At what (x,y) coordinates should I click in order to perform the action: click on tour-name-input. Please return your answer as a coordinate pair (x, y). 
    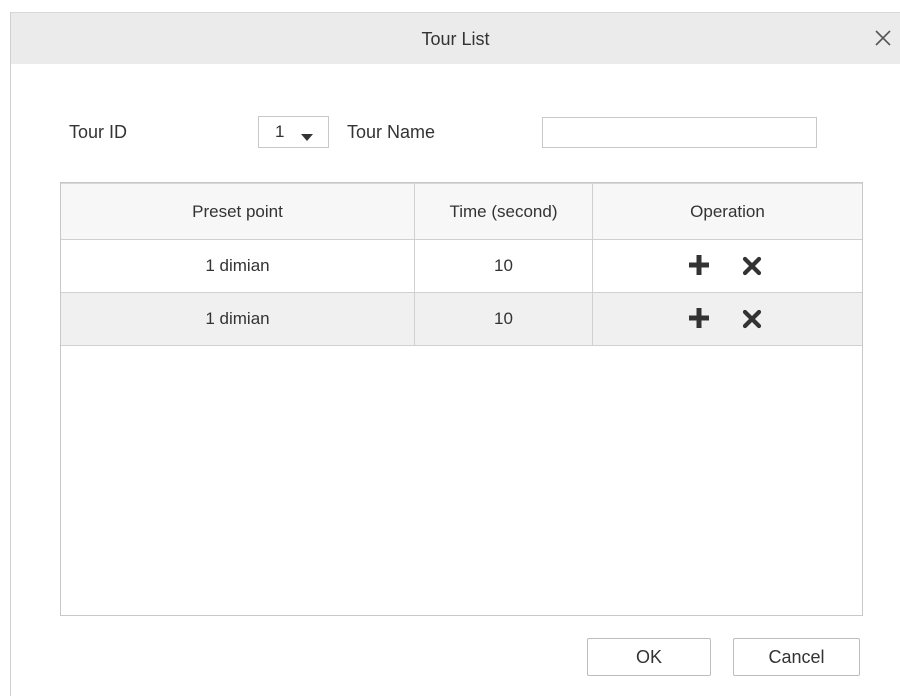
    Looking at the image, I should click on (679, 132).